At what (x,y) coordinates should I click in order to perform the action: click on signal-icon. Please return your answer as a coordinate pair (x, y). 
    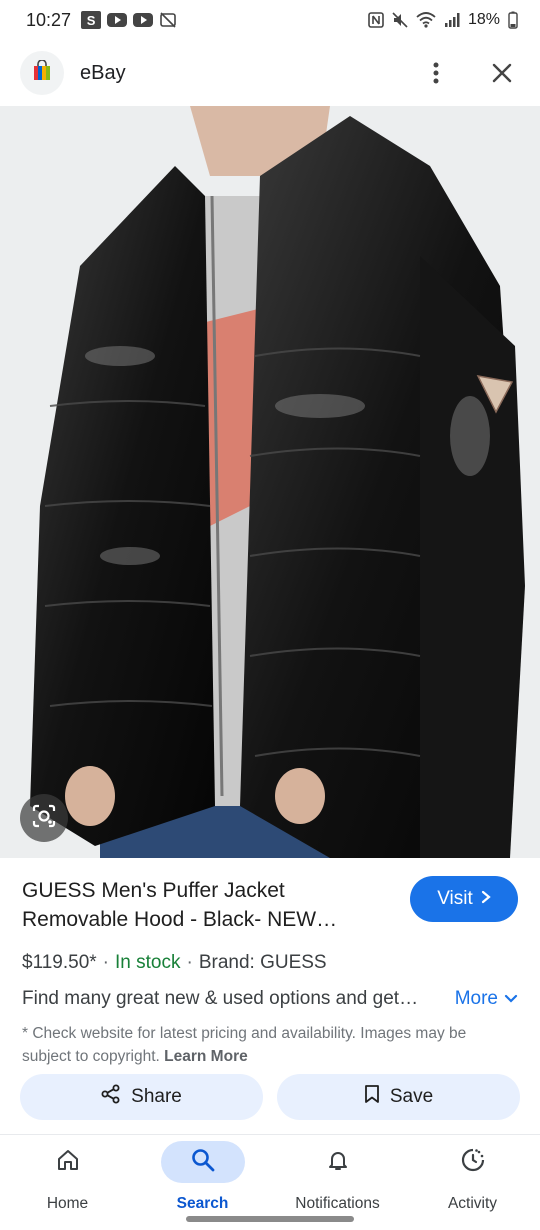
    Looking at the image, I should click on (452, 20).